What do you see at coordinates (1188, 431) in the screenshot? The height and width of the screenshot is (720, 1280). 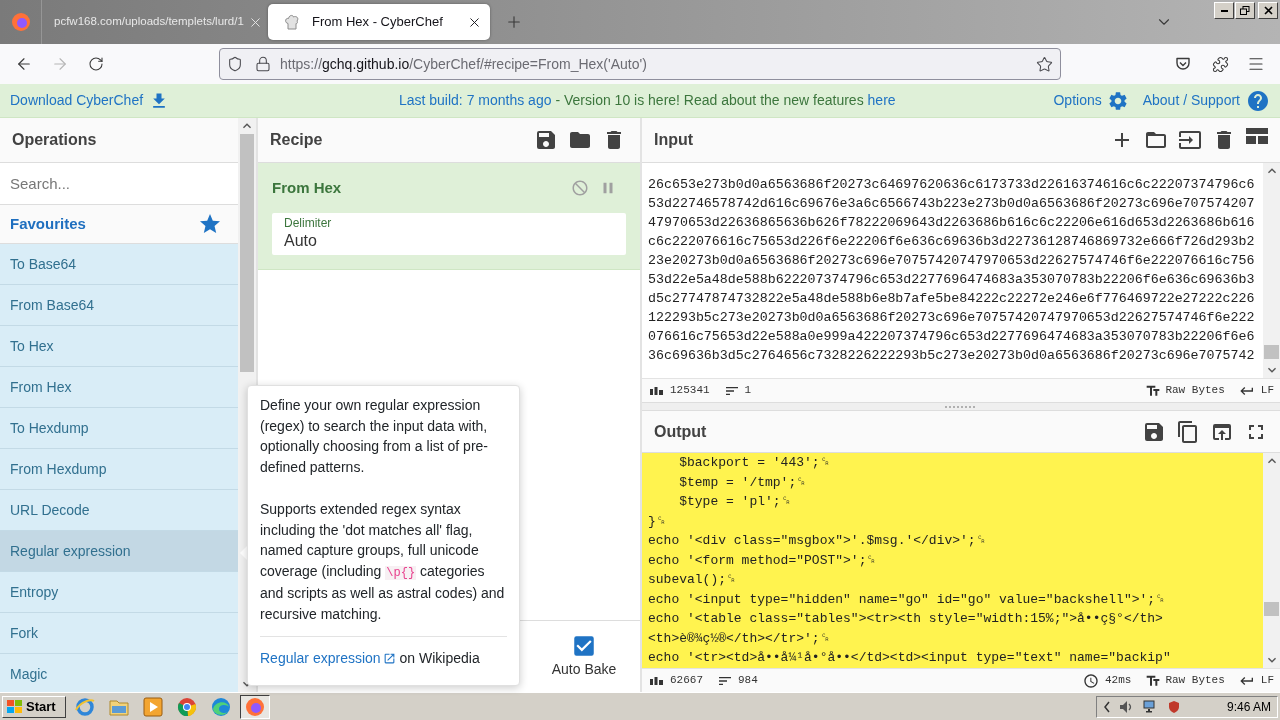 I see `copy-icon` at bounding box center [1188, 431].